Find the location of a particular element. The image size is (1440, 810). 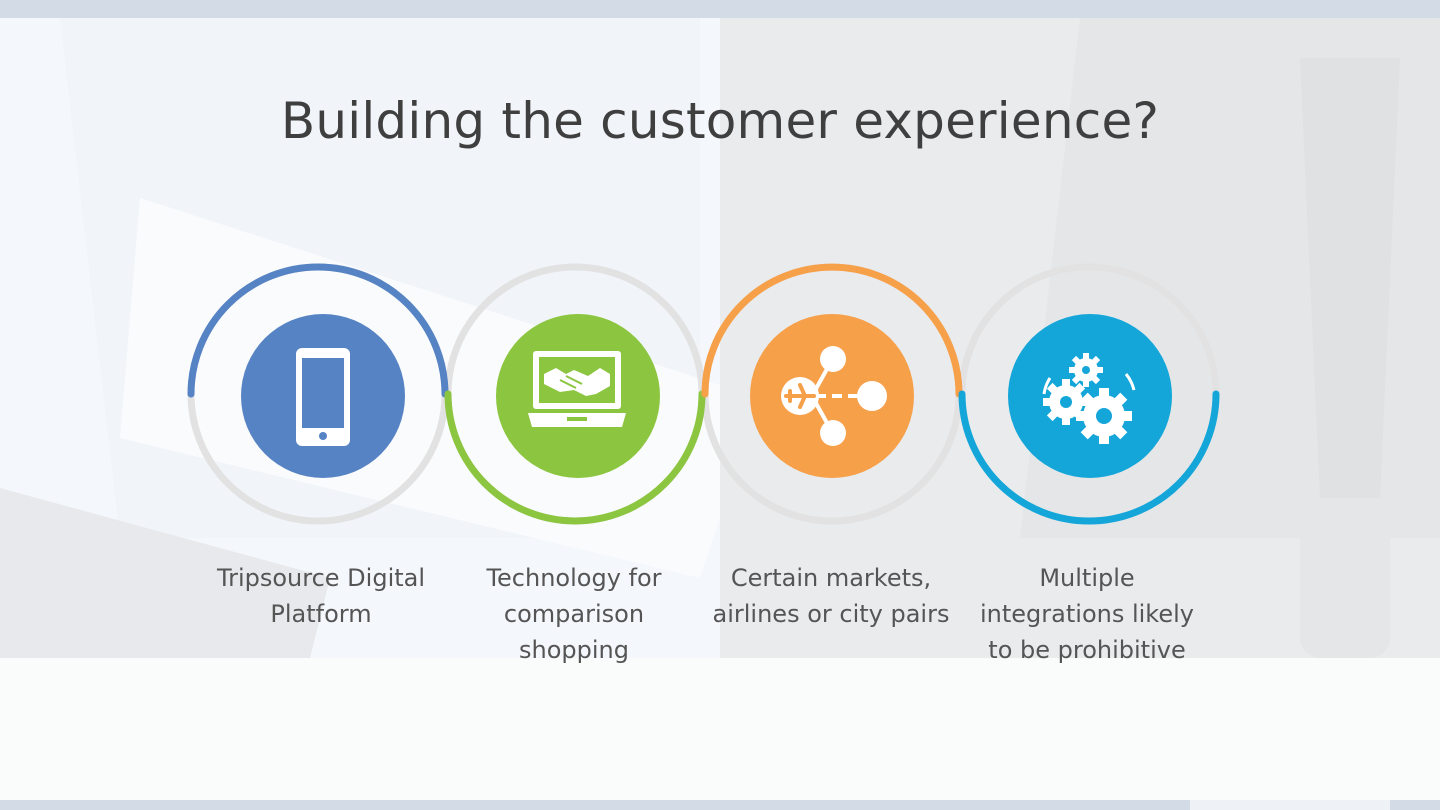

caption-technology: Technology for comparison shopping is located at coordinates (574, 614).